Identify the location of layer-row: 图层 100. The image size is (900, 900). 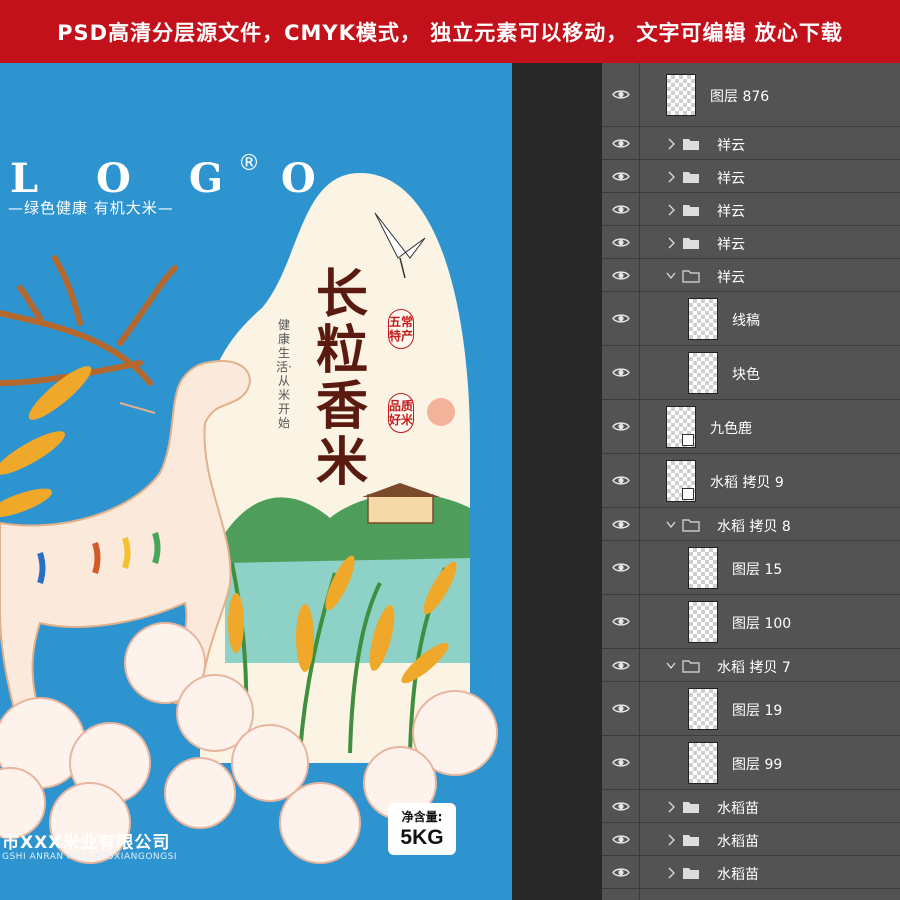
(751, 622).